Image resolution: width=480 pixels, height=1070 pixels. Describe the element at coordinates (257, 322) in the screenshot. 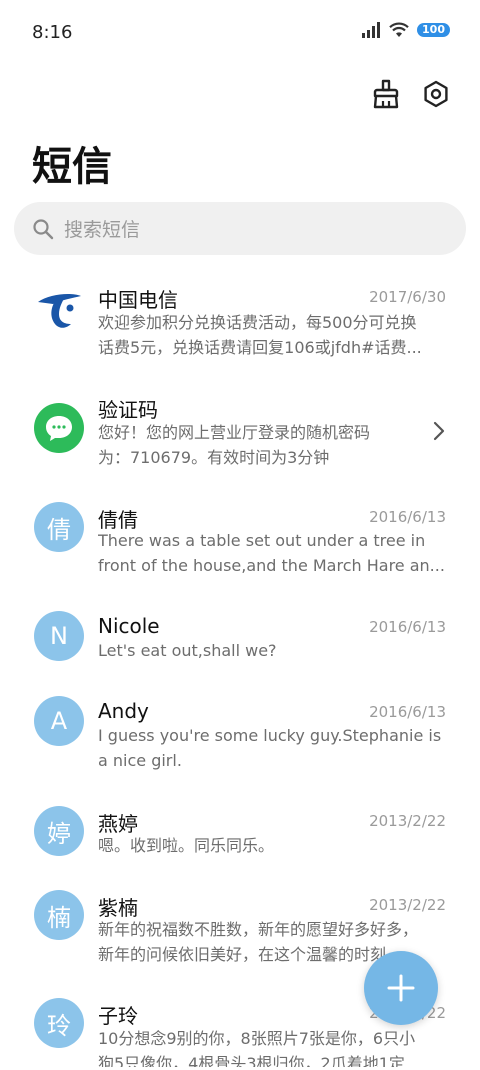

I see `message-snippet: 欢迎参加积分兑换话费活动，每500分可兑换` at that location.